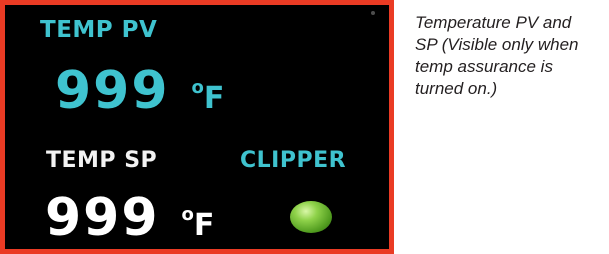  What do you see at coordinates (311, 217) in the screenshot?
I see `clipper-status-indicator-icon` at bounding box center [311, 217].